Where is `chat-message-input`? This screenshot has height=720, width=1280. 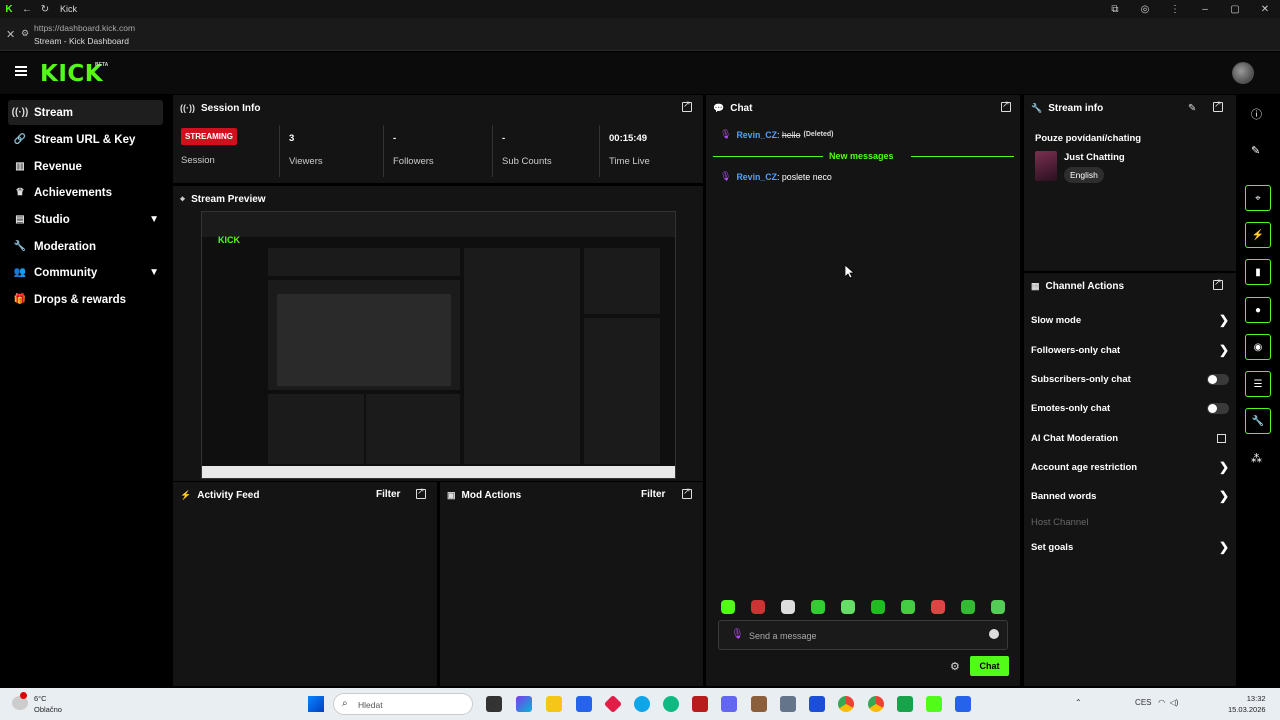 chat-message-input is located at coordinates (864, 636).